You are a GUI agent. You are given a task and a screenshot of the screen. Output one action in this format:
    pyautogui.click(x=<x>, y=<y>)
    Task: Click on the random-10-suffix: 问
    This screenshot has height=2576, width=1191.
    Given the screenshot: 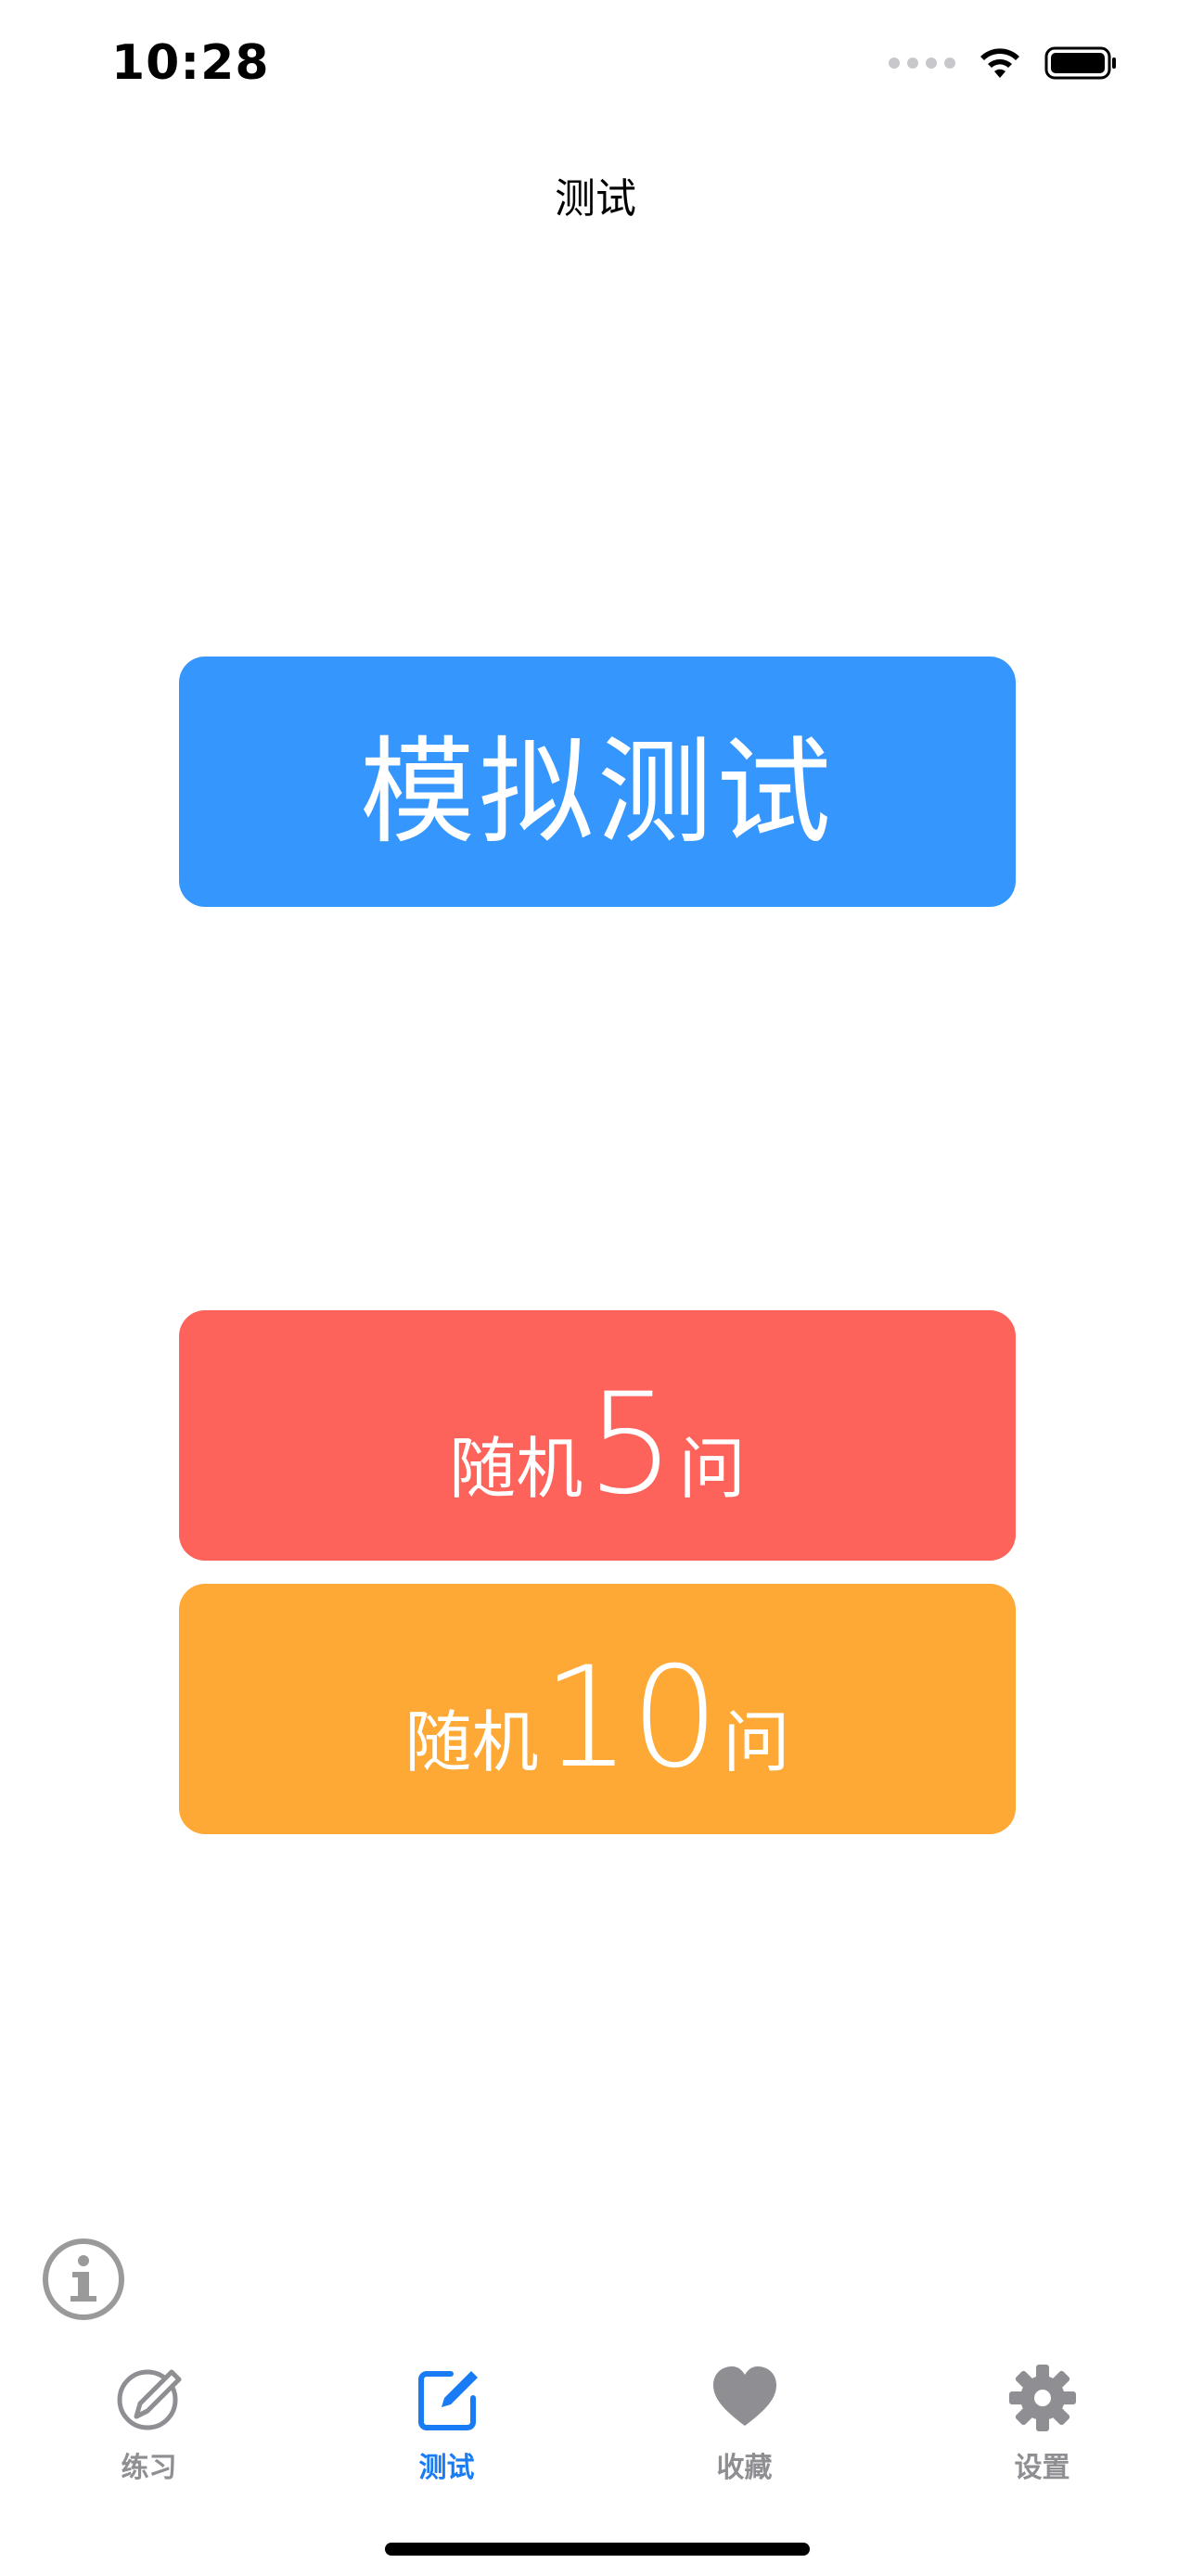 What is the action you would take?
    pyautogui.click(x=756, y=1742)
    